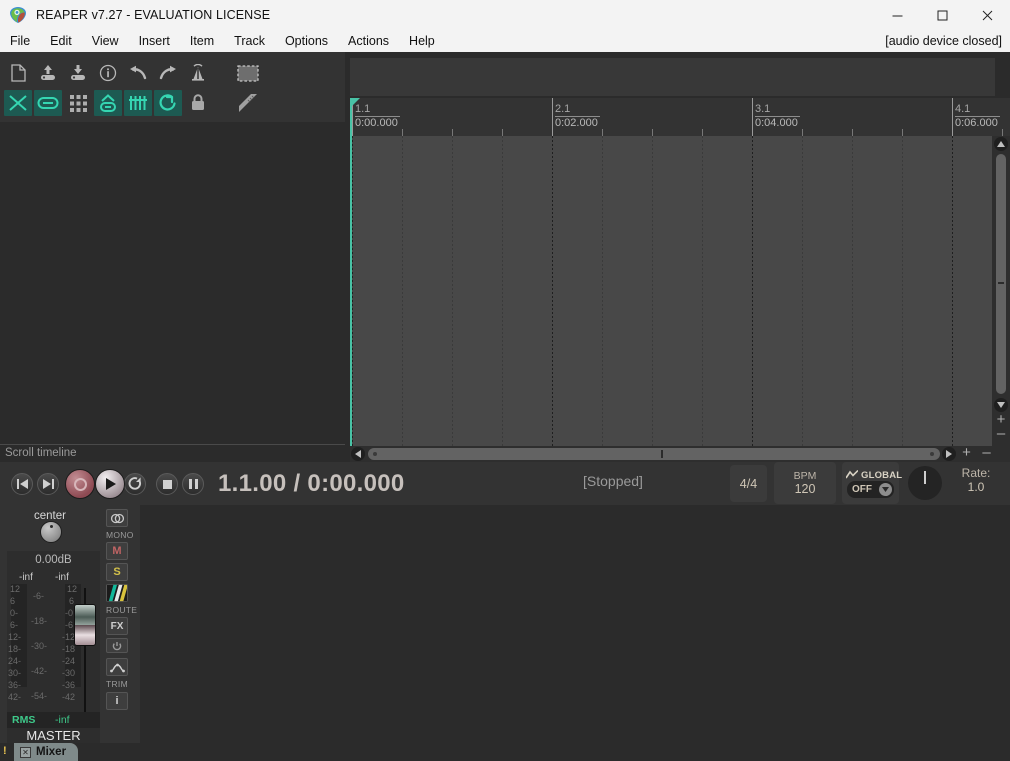 This screenshot has height=761, width=1010. Describe the element at coordinates (117, 551) in the screenshot. I see `mute-button: M` at that location.